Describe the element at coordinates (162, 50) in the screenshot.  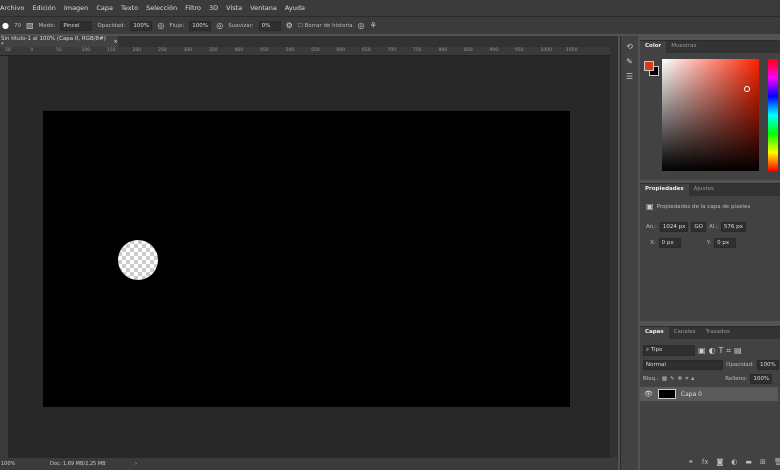
I see `ruler-tick-label: 250` at that location.